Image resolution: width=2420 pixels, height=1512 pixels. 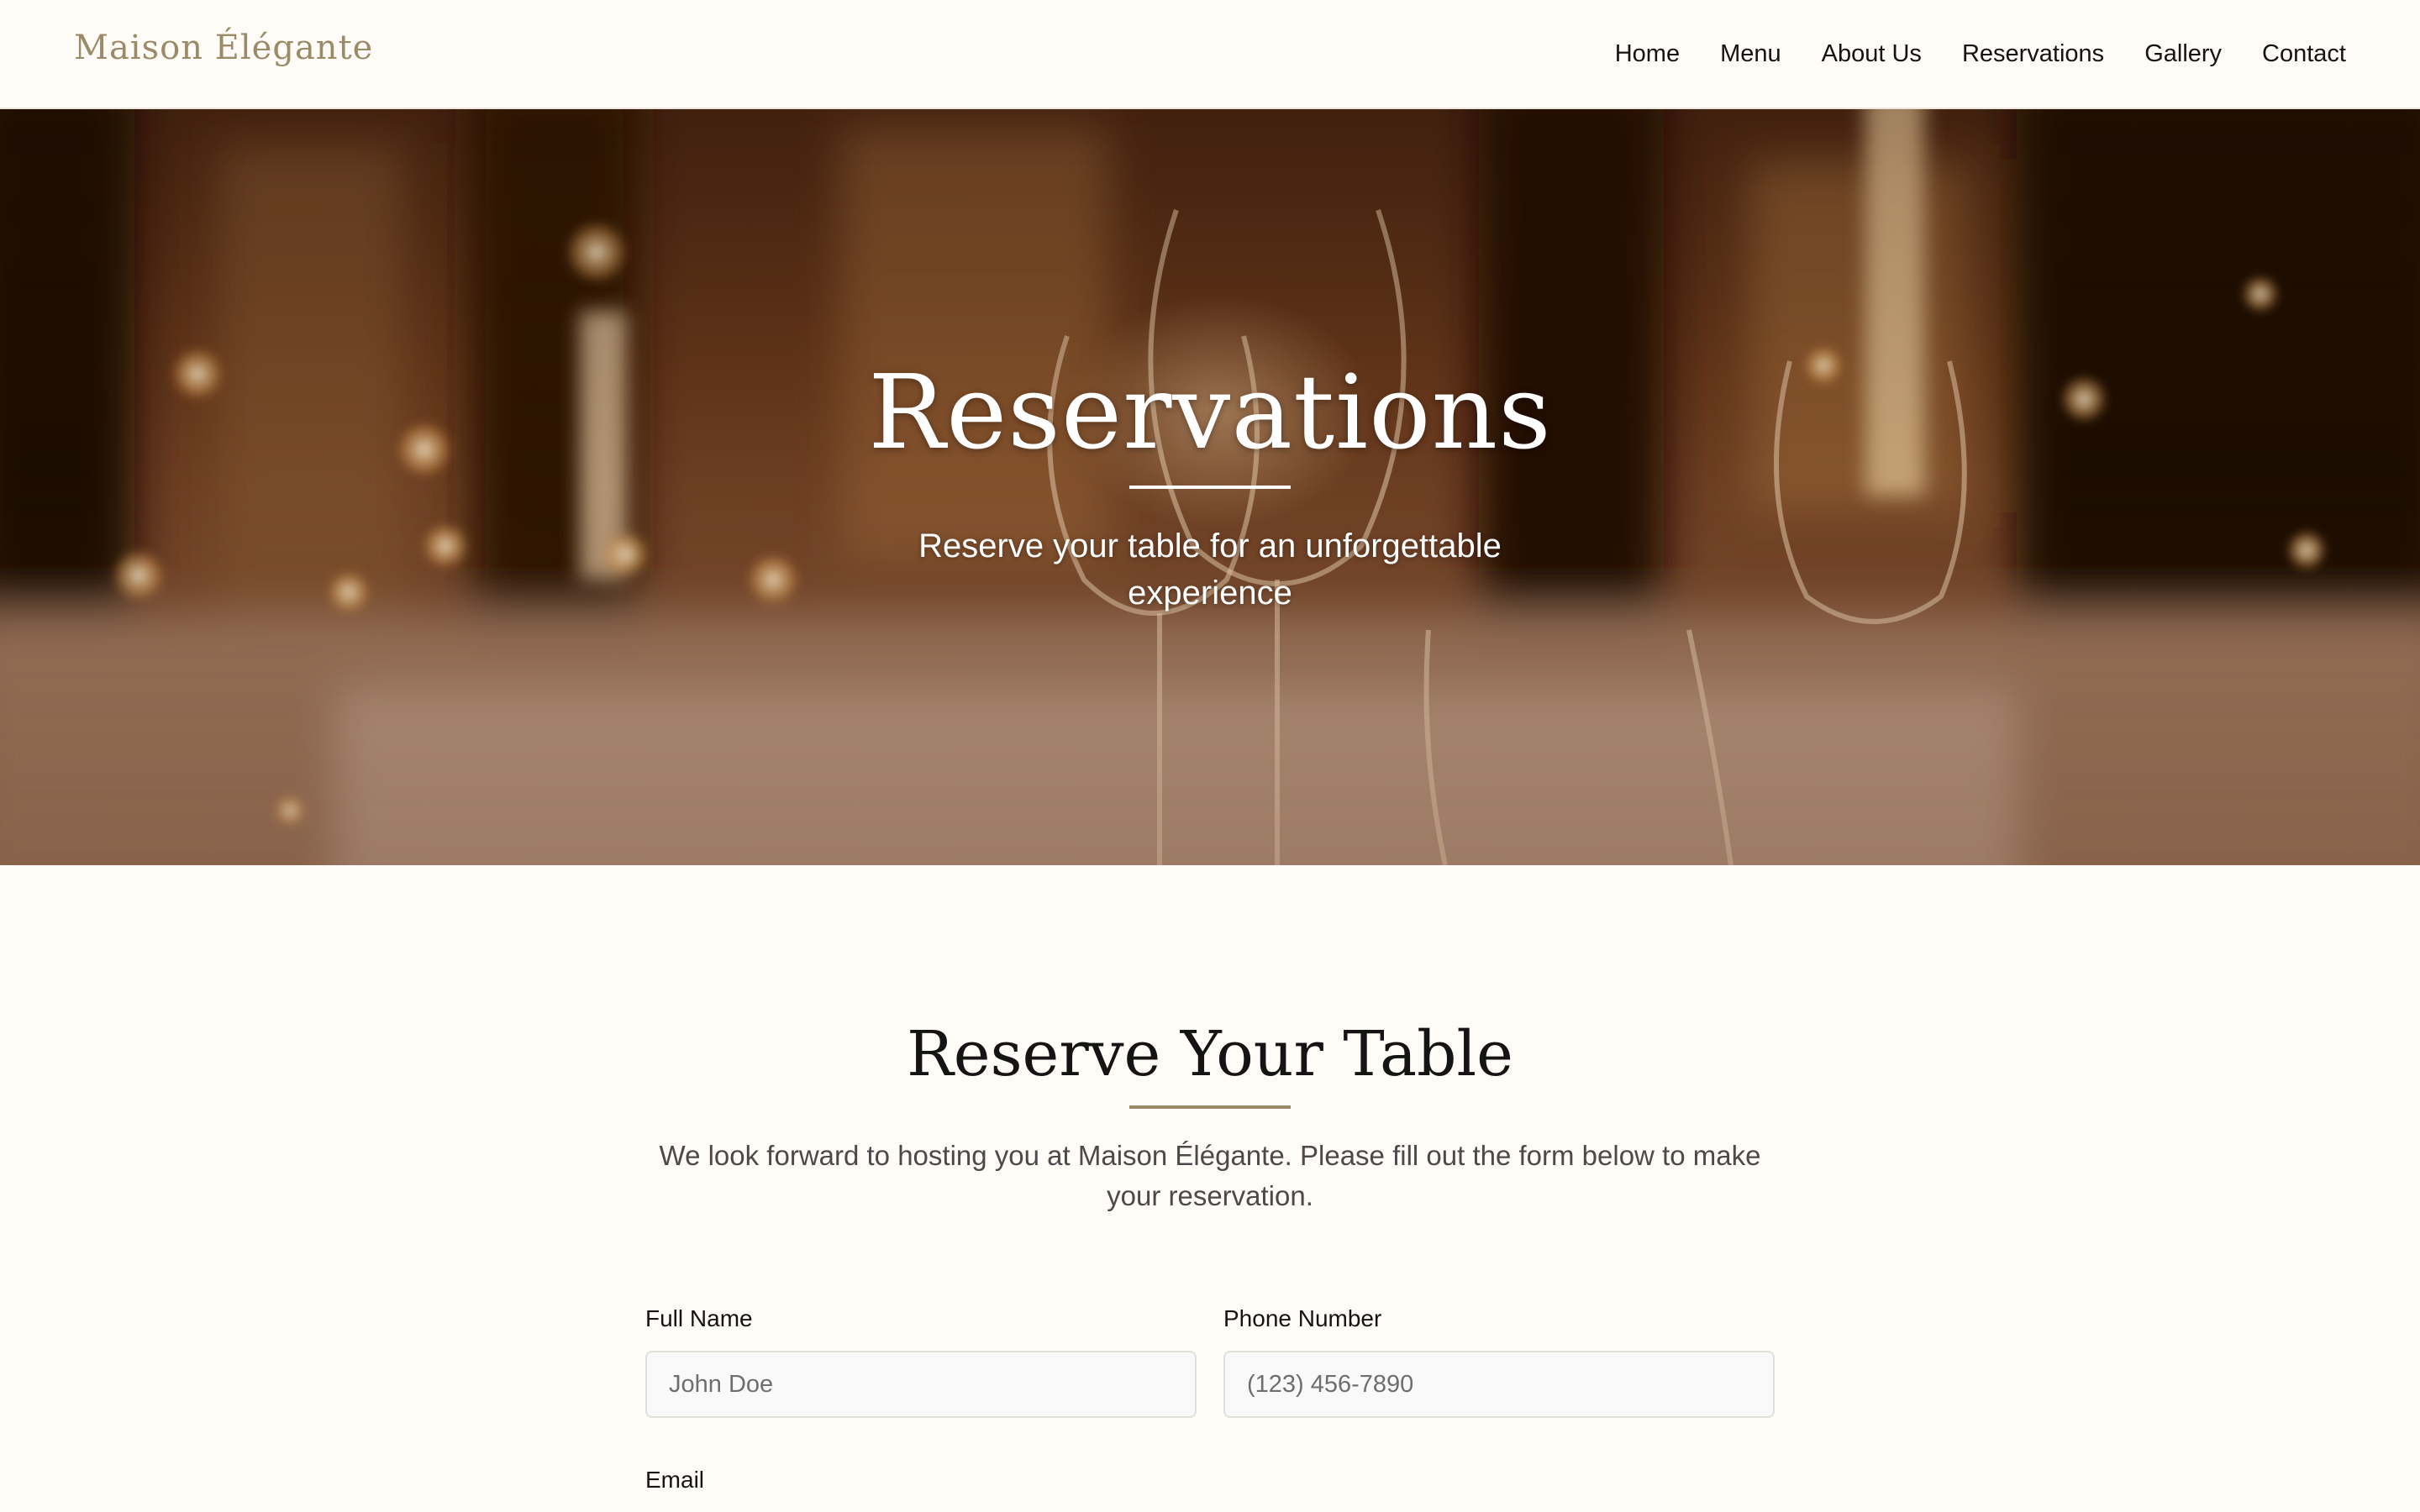 What do you see at coordinates (1499, 1384) in the screenshot?
I see `phone-number-input` at bounding box center [1499, 1384].